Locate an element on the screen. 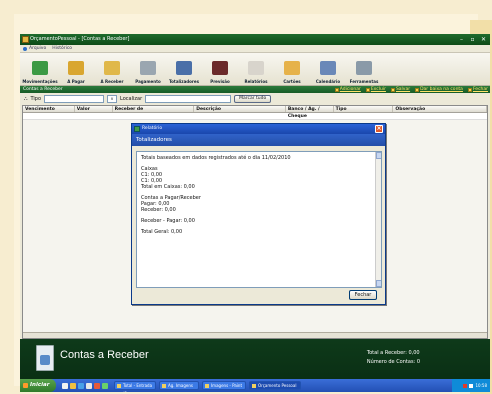  toolbar-button-label: Pagamento is located at coordinates (148, 81).